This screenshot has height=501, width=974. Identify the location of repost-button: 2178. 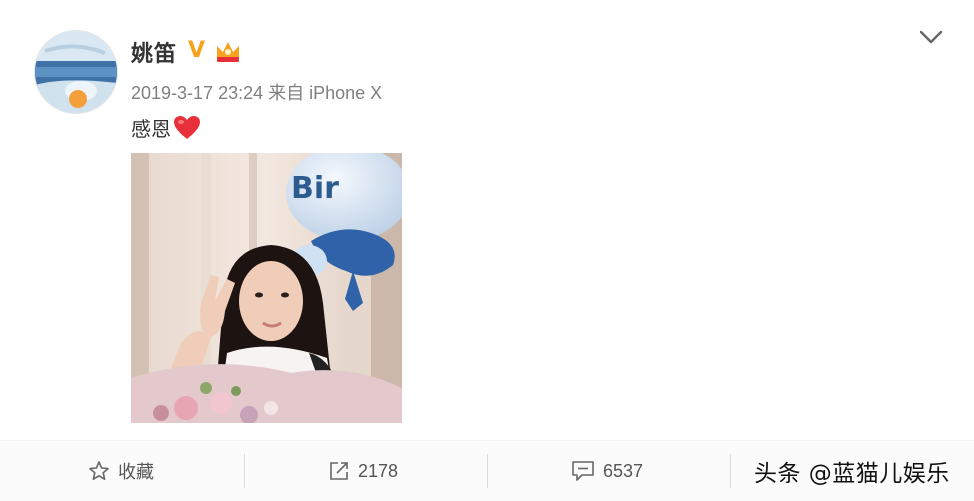
(363, 471).